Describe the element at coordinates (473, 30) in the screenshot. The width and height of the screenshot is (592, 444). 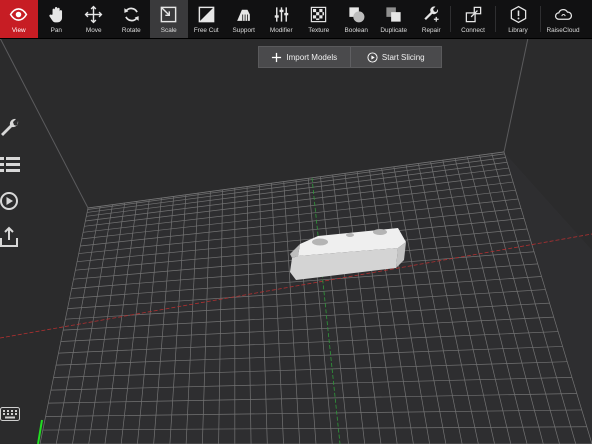
I see `tool-label: Connect` at that location.